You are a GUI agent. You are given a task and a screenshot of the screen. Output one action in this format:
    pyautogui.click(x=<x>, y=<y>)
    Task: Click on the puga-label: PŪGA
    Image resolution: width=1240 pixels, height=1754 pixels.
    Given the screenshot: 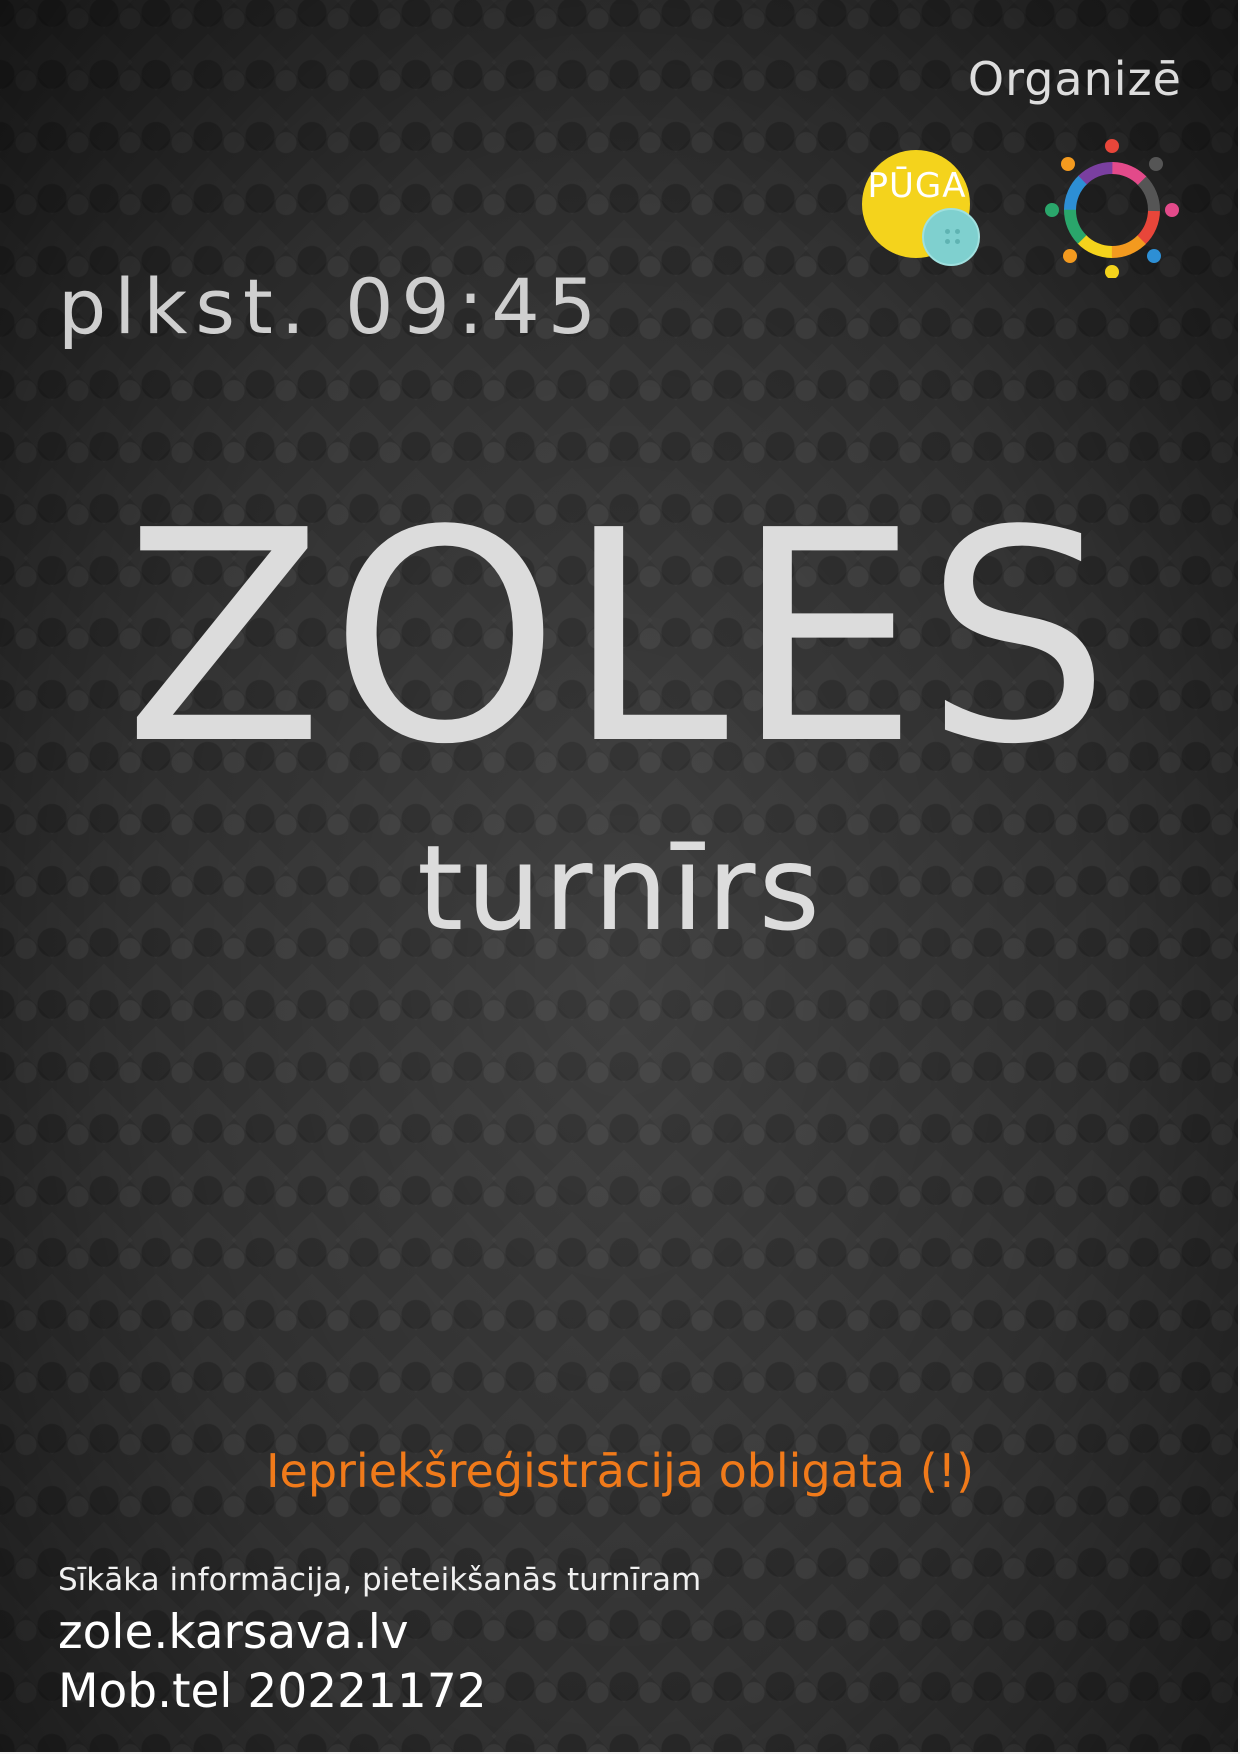 What is the action you would take?
    pyautogui.click(x=917, y=186)
    